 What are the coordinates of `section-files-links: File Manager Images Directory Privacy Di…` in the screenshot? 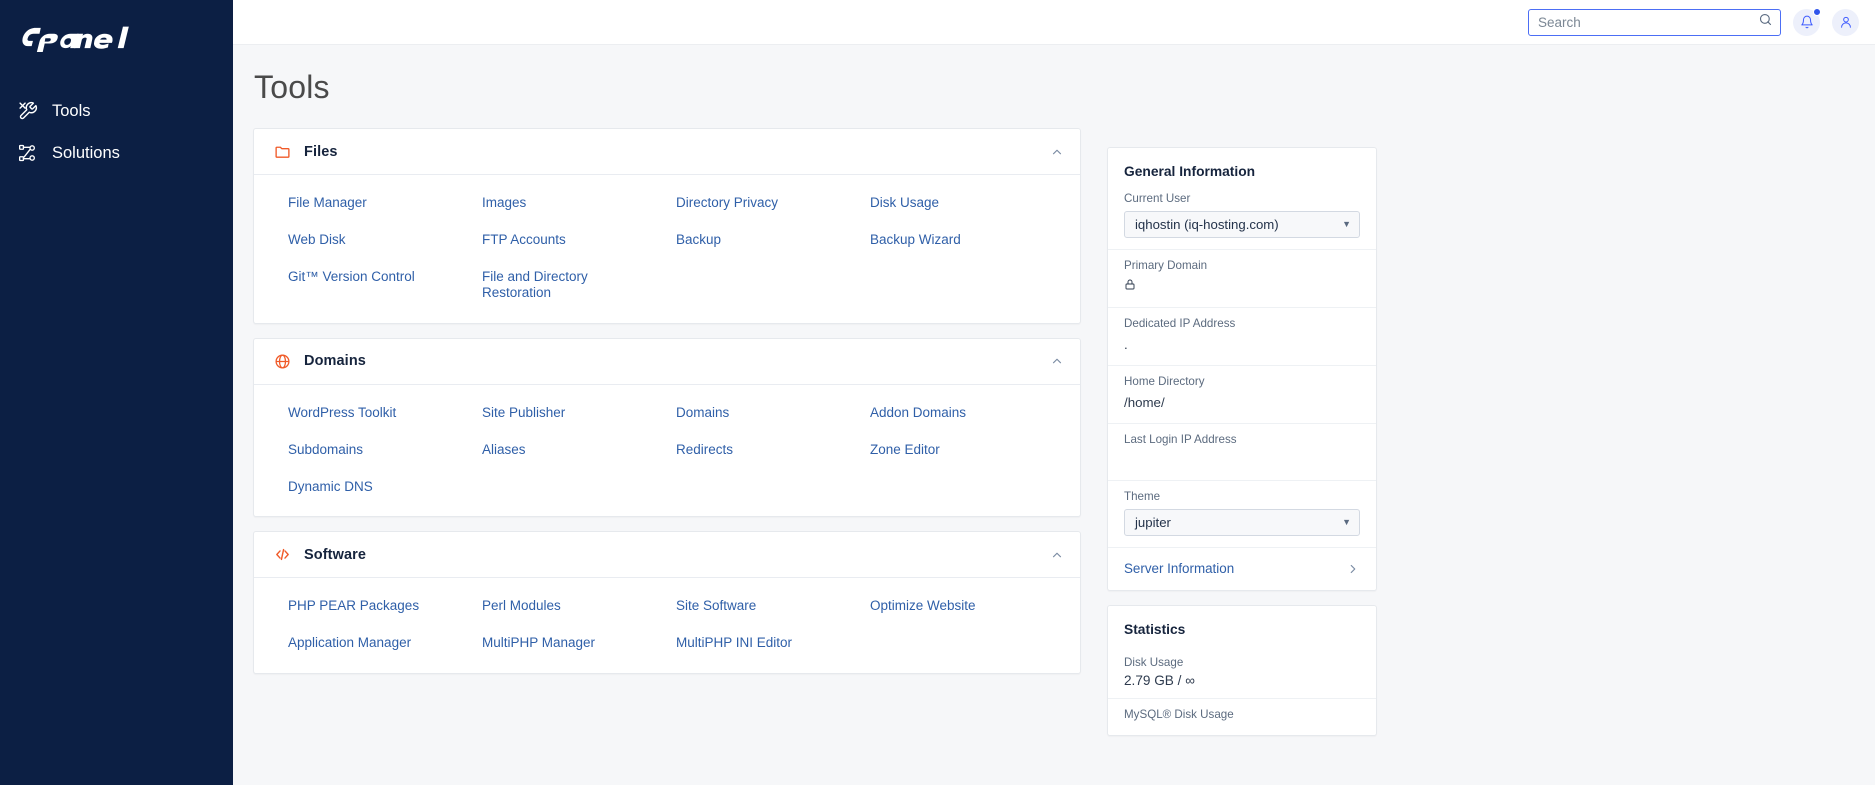 It's located at (667, 249).